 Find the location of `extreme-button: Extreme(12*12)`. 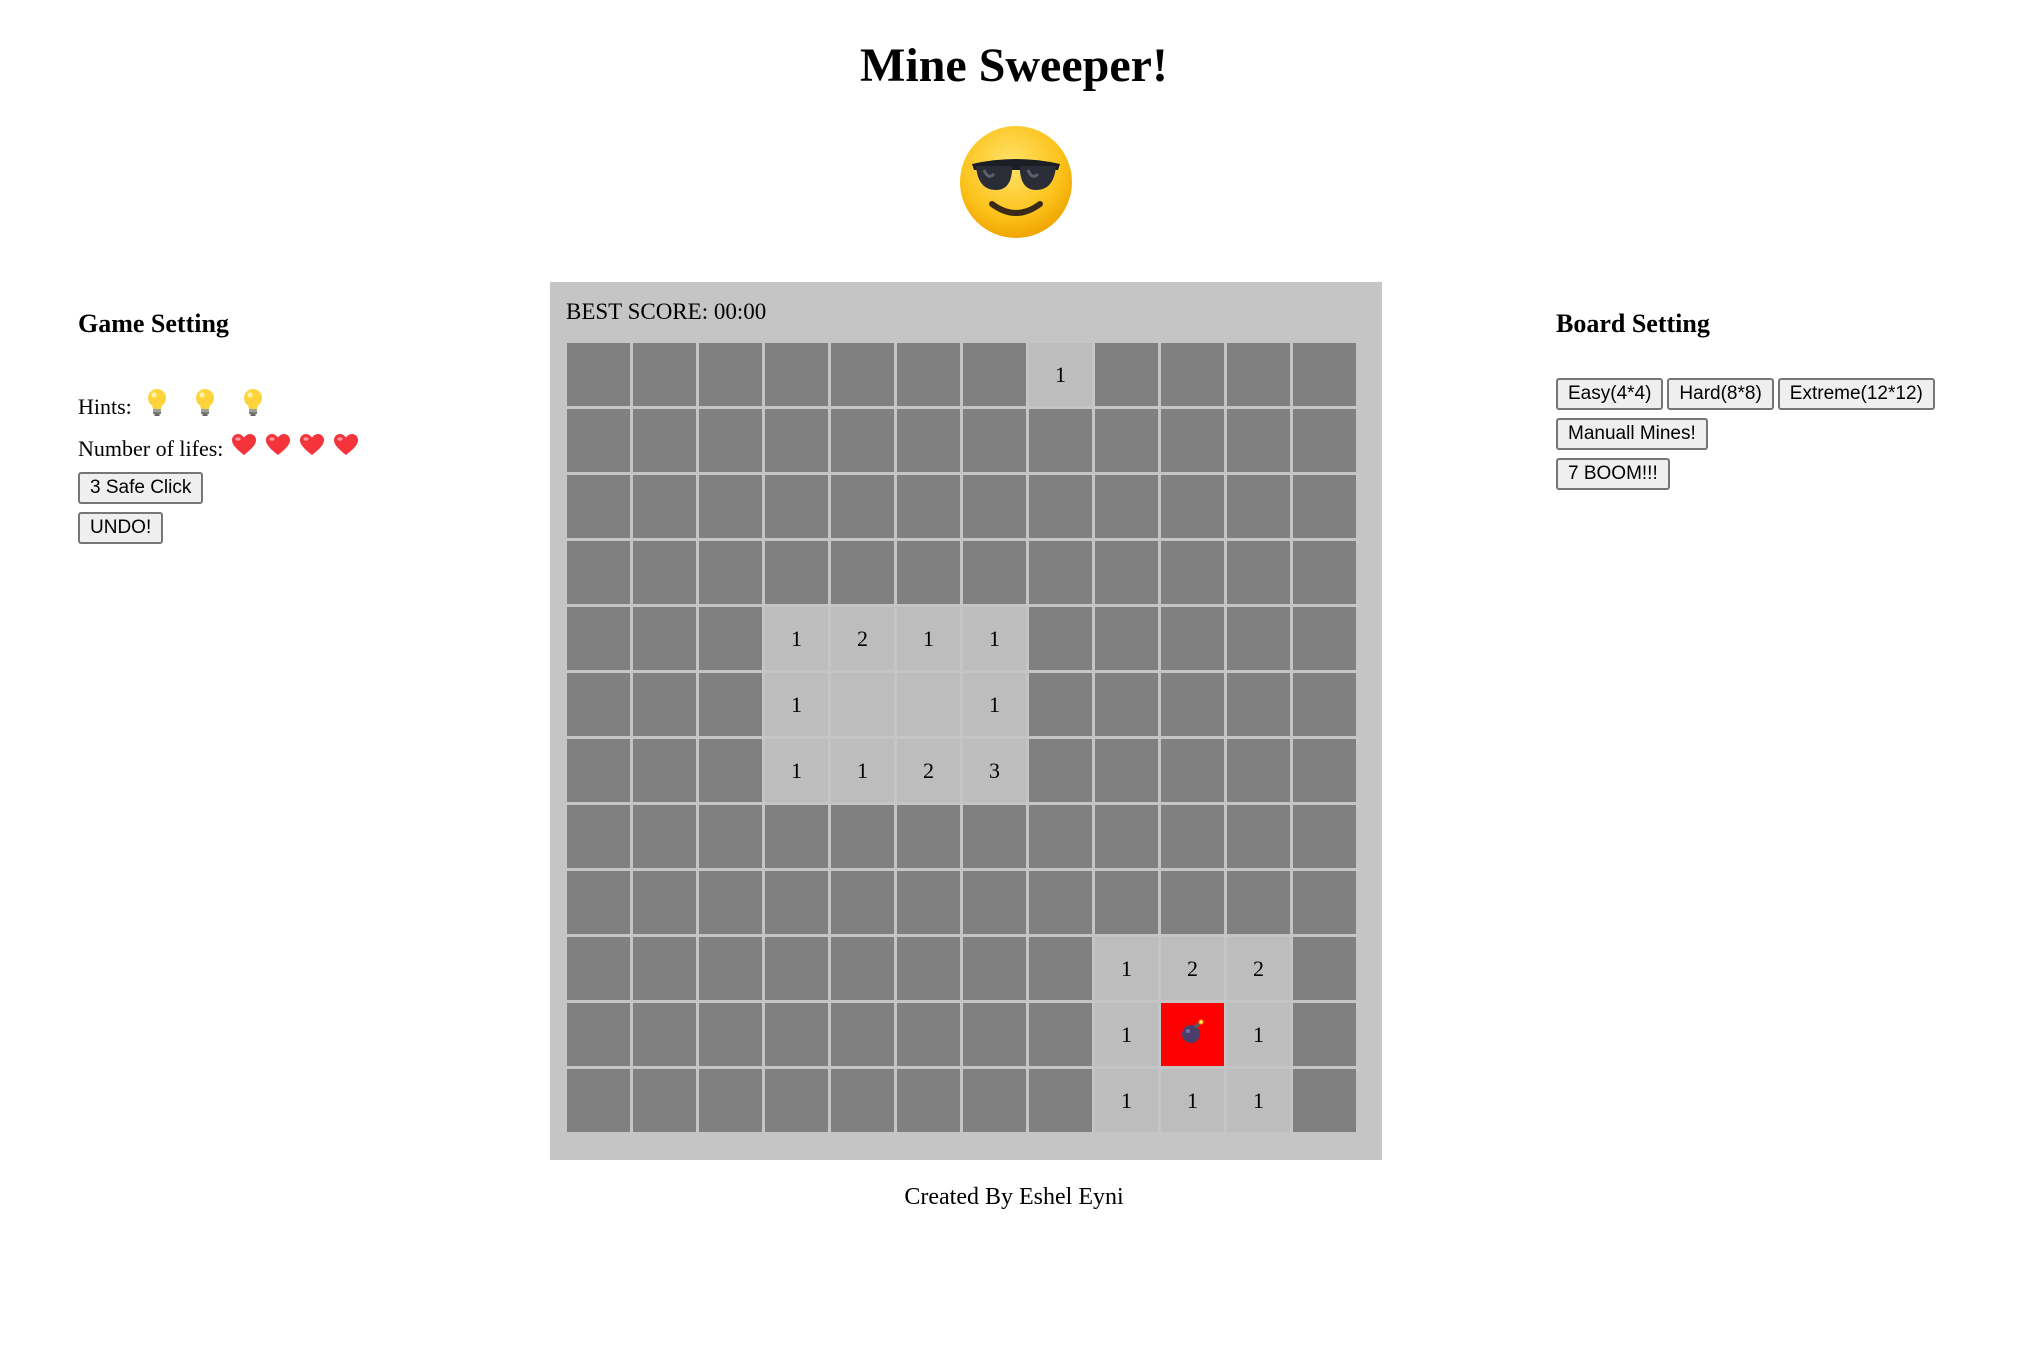

extreme-button: Extreme(12*12) is located at coordinates (1856, 394).